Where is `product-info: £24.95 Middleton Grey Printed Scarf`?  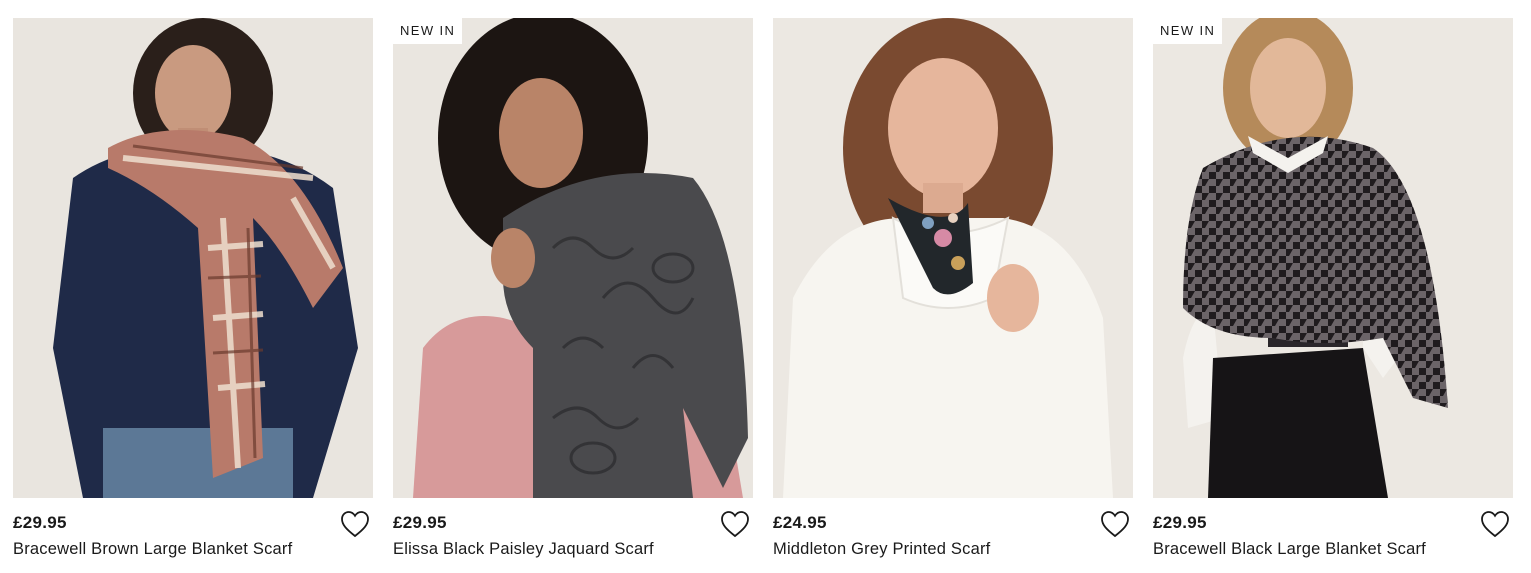
product-info: £24.95 Middleton Grey Printed Scarf is located at coordinates (953, 535).